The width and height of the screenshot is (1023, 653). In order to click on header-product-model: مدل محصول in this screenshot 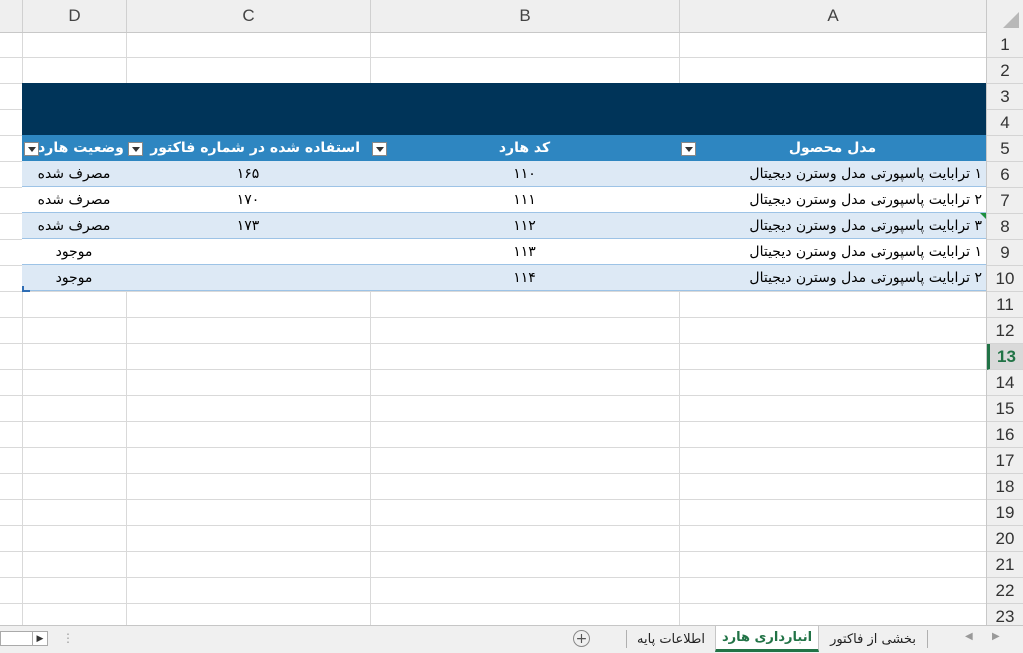, I will do `click(832, 148)`.